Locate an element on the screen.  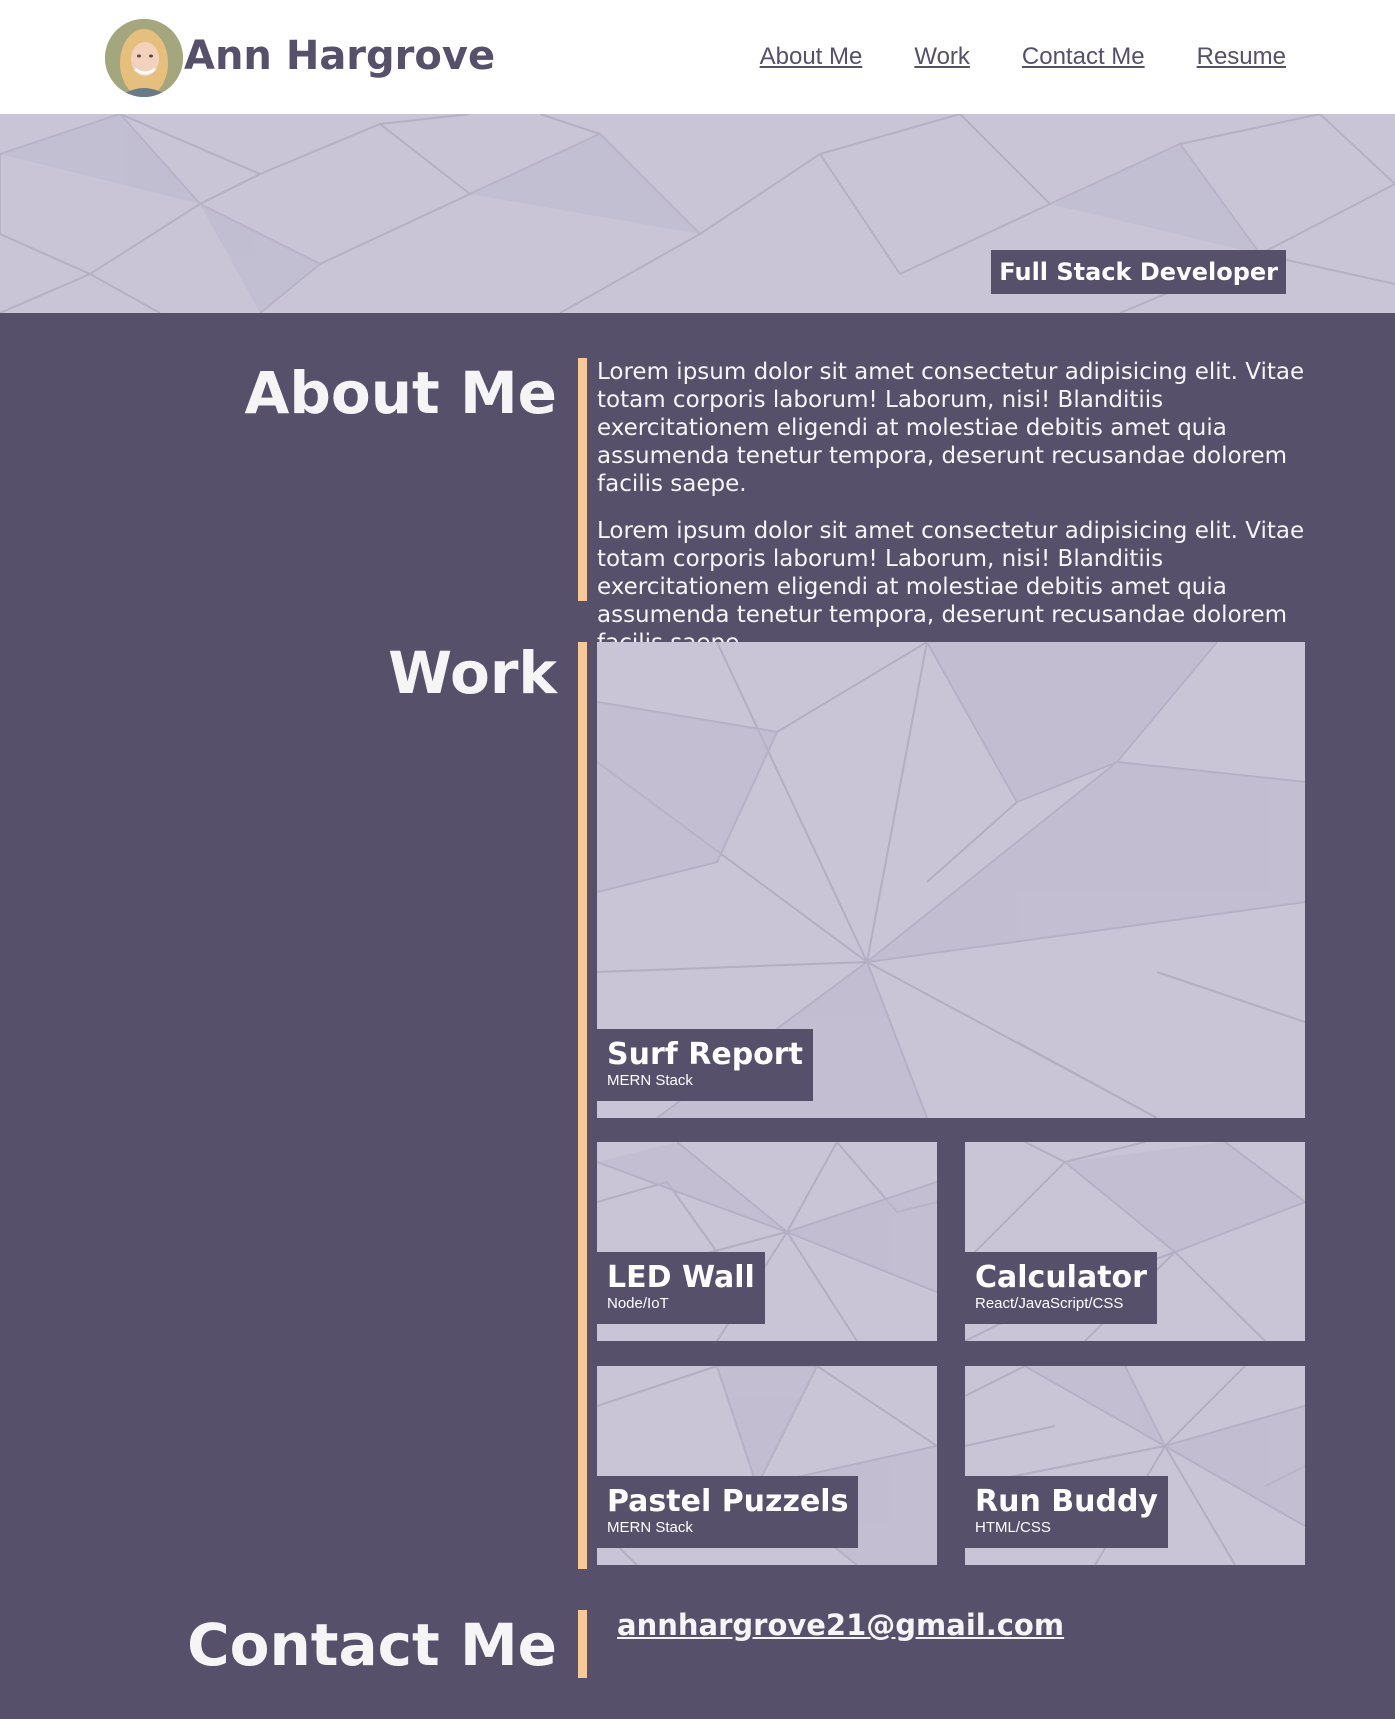
project-title: Surf Report is located at coordinates (705, 1054).